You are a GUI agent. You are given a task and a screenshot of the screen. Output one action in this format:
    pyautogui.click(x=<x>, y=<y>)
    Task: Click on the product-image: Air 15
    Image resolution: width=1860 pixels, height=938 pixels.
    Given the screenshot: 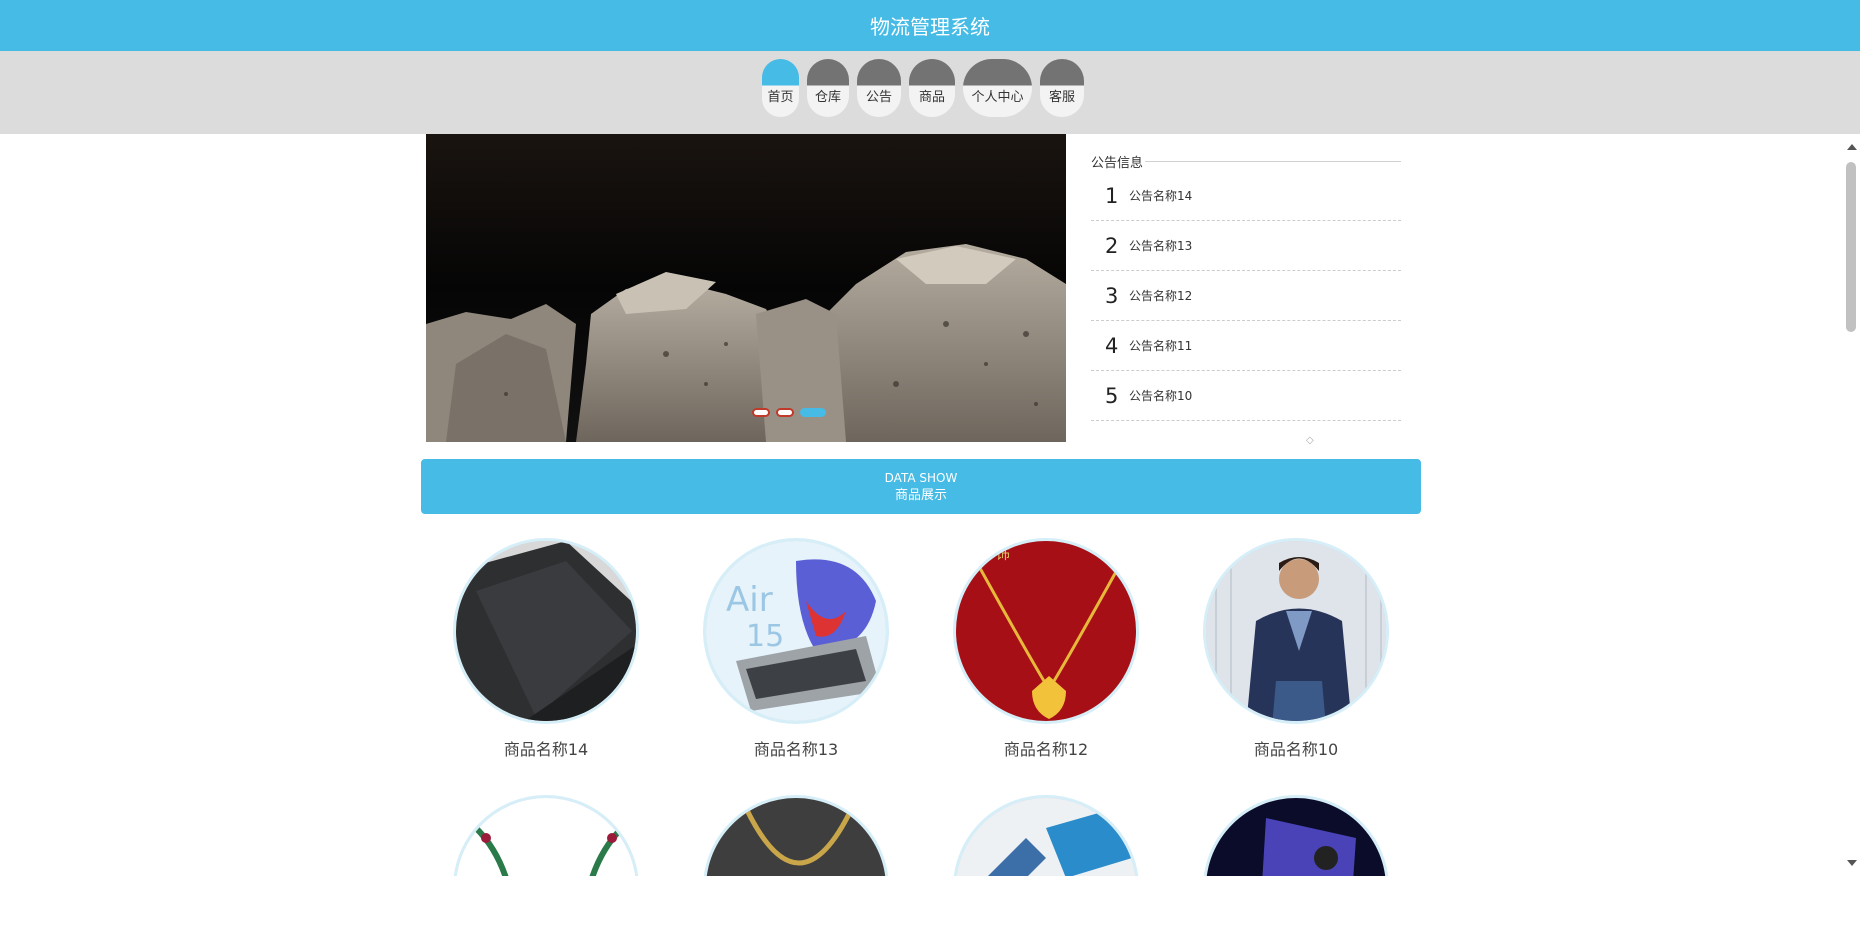 What is the action you would take?
    pyautogui.click(x=796, y=631)
    